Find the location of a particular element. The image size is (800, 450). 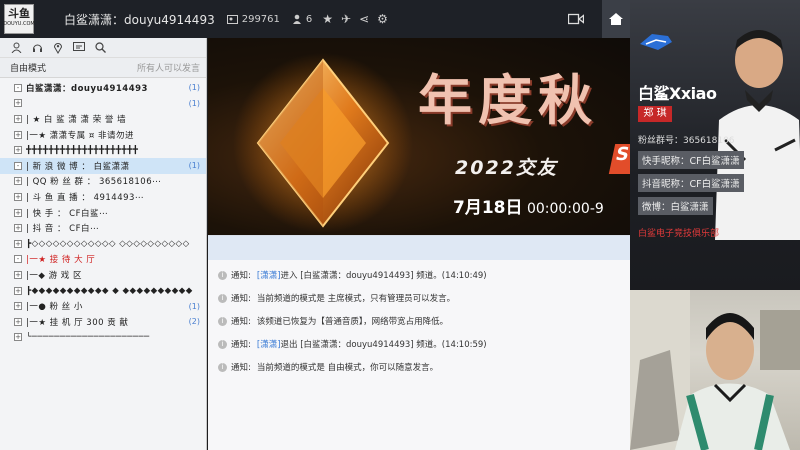

location-icon is located at coordinates (58, 48).